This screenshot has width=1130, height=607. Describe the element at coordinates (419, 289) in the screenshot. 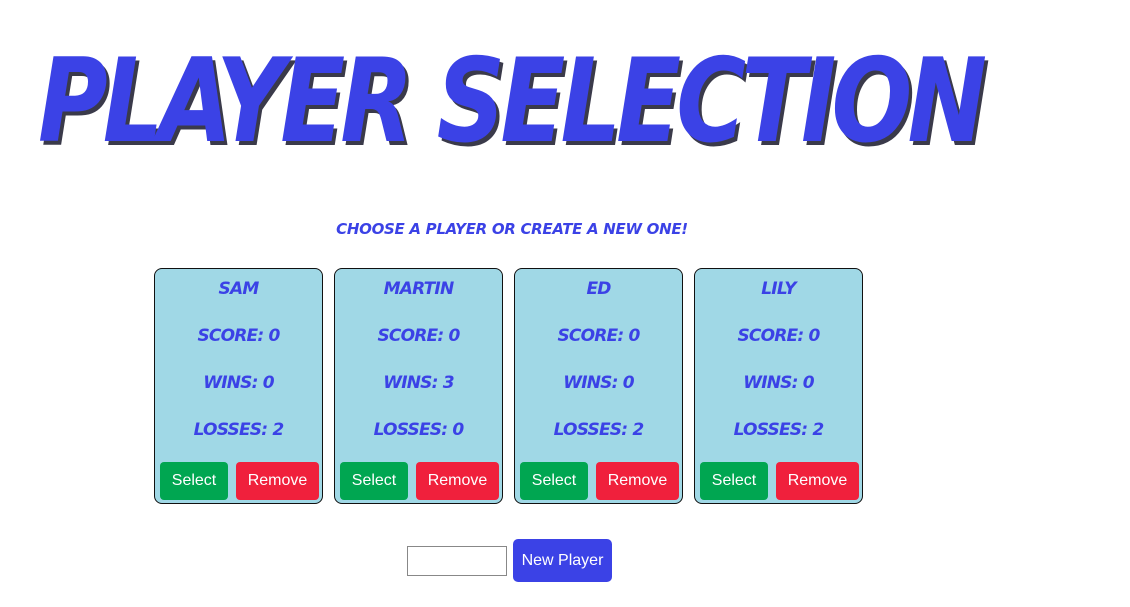

I see `player-name: Martin` at that location.